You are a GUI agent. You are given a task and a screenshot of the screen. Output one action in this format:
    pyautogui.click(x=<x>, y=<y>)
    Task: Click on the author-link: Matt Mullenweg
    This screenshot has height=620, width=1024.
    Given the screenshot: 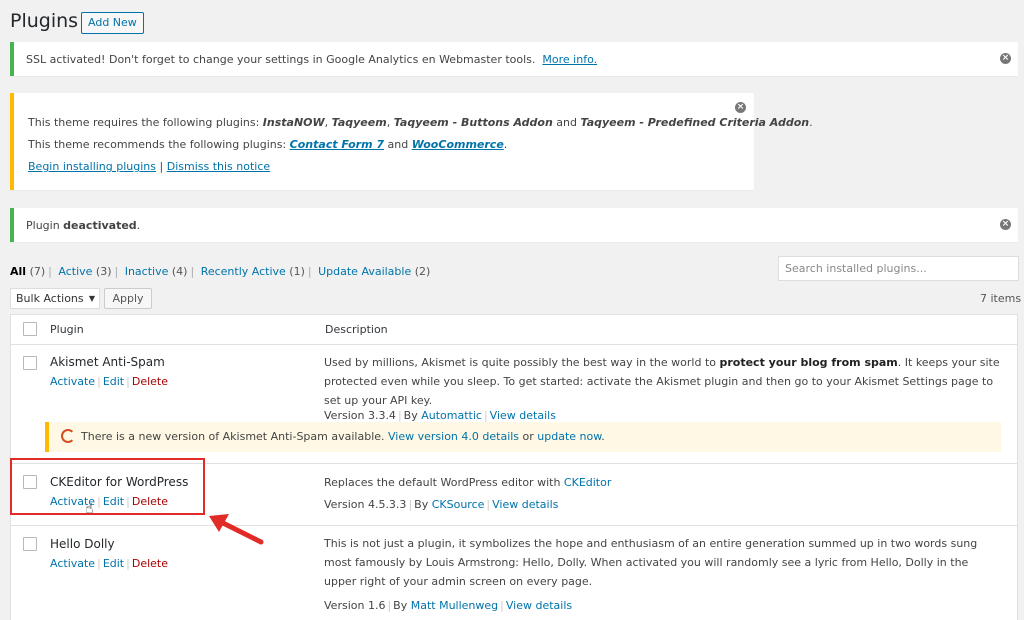 What is the action you would take?
    pyautogui.click(x=454, y=605)
    